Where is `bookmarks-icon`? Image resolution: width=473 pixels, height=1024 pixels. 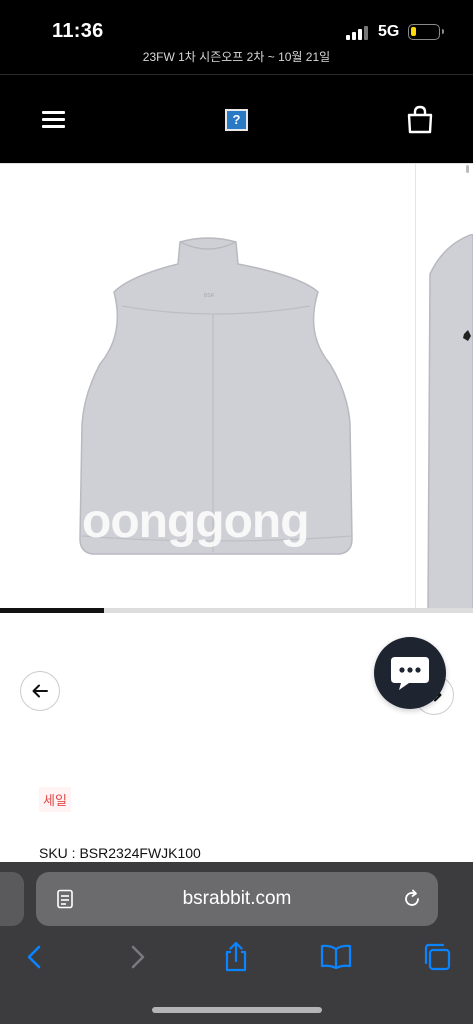
bookmarks-icon is located at coordinates (336, 957).